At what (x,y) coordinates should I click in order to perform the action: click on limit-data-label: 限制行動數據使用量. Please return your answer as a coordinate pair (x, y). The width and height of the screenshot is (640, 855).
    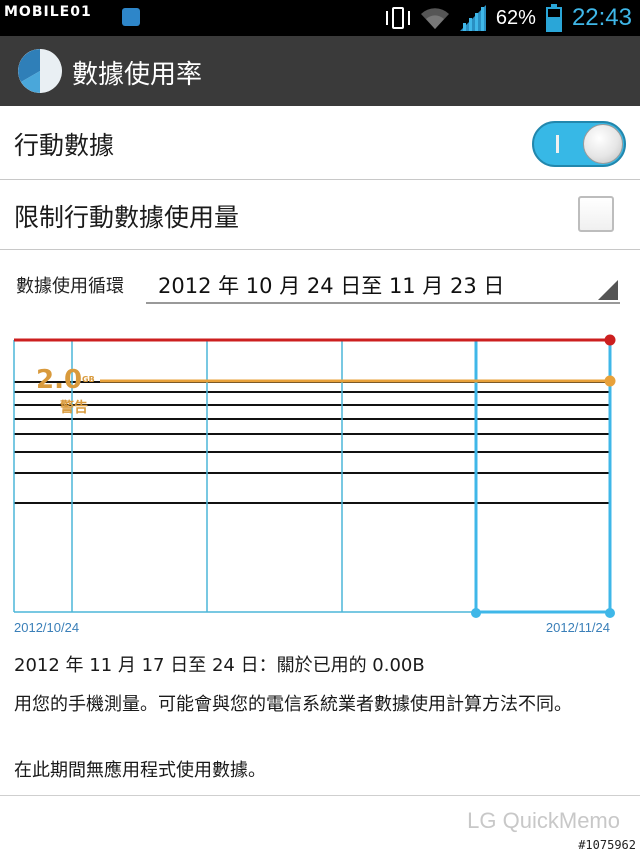
    Looking at the image, I should click on (127, 217).